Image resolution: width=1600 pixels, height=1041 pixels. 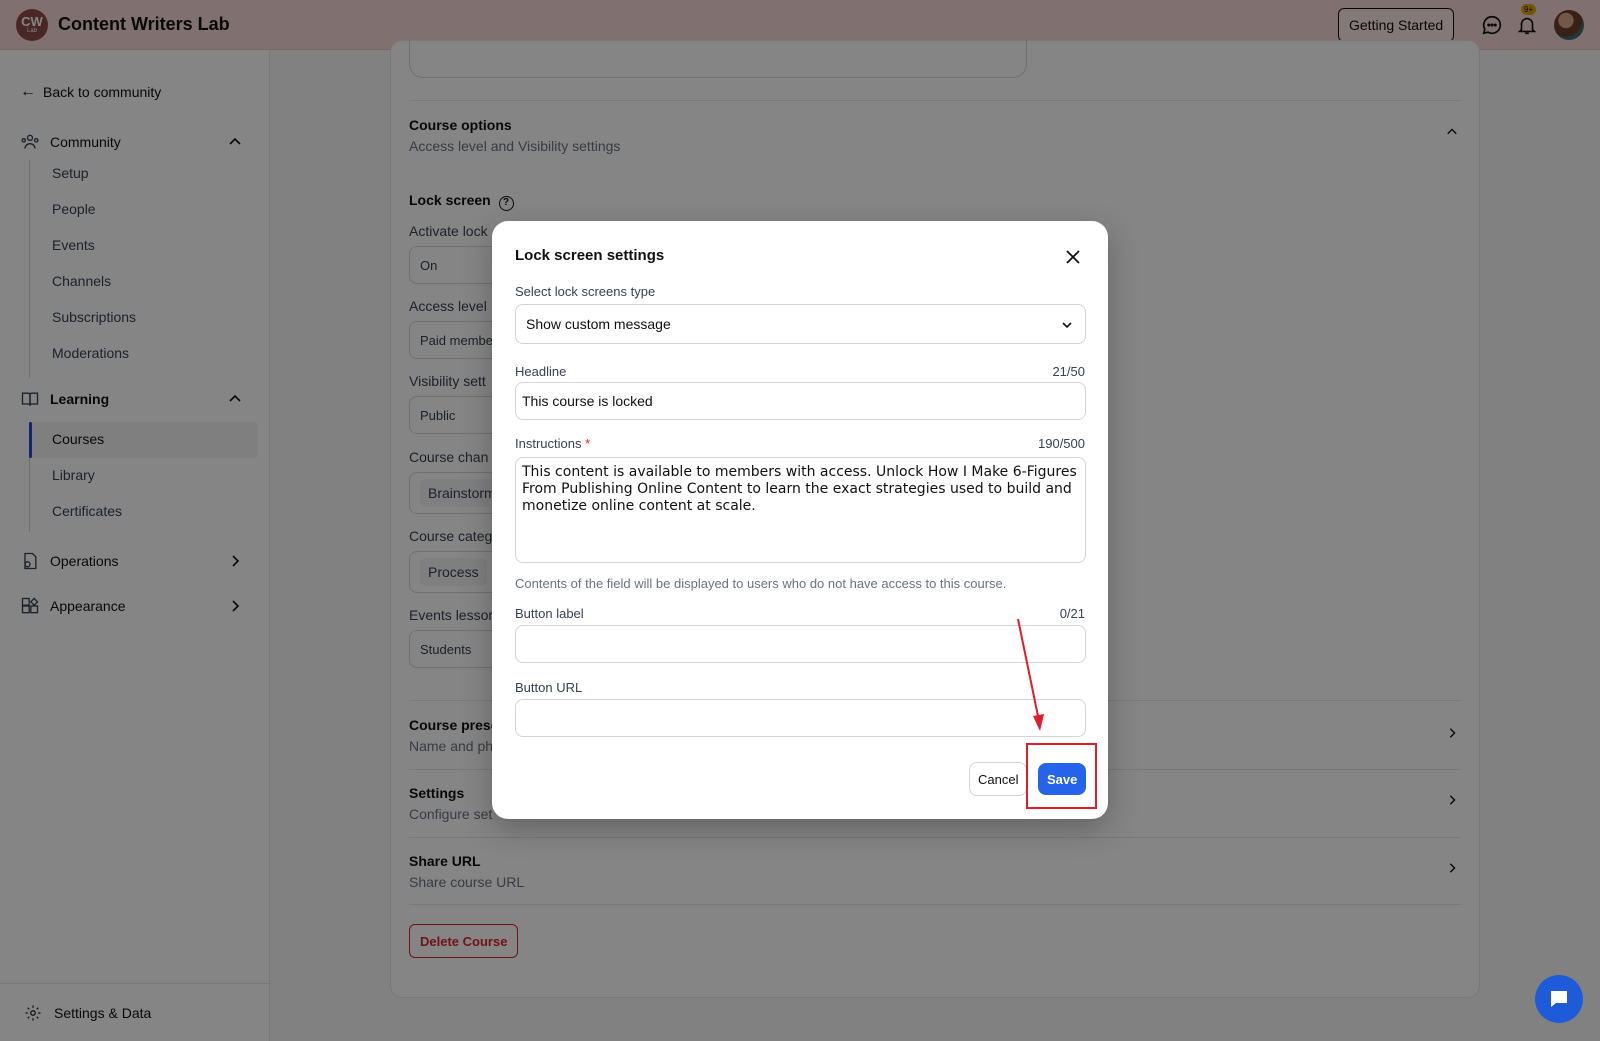 I want to click on lock-type-label: Select lock screens type, so click(x=585, y=291).